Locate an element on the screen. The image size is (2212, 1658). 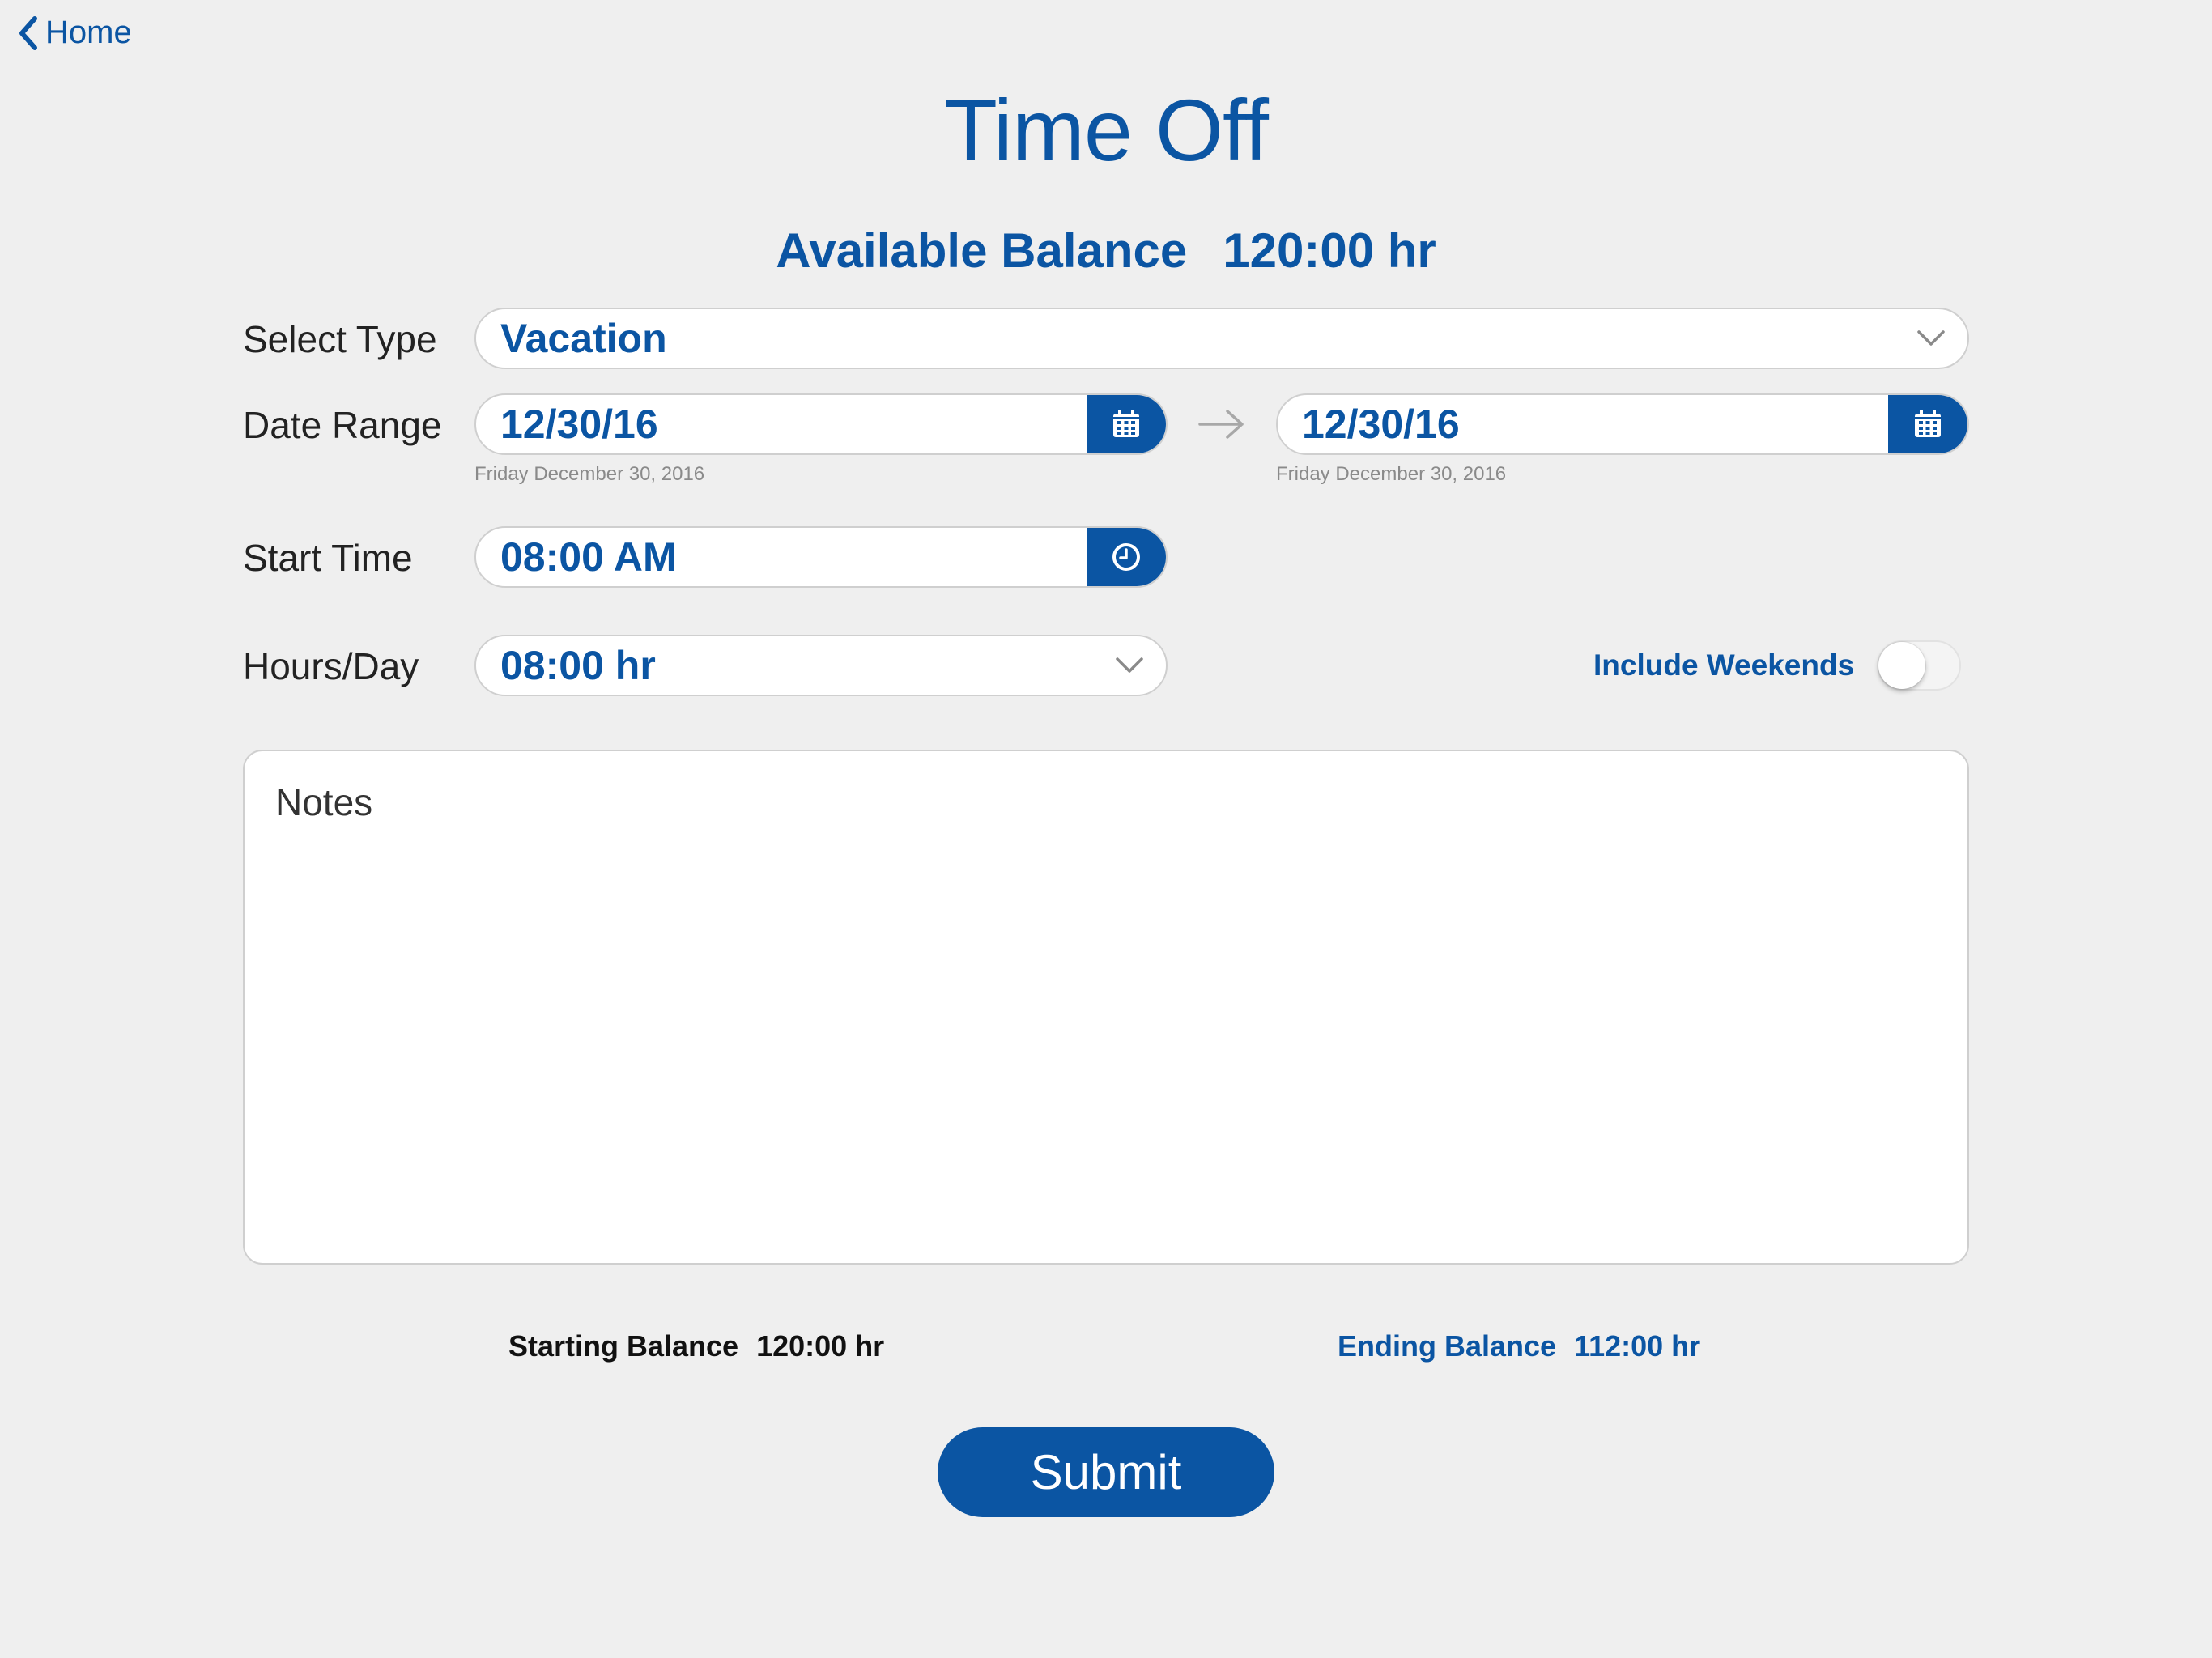
toggle-knob is located at coordinates (1901, 665).